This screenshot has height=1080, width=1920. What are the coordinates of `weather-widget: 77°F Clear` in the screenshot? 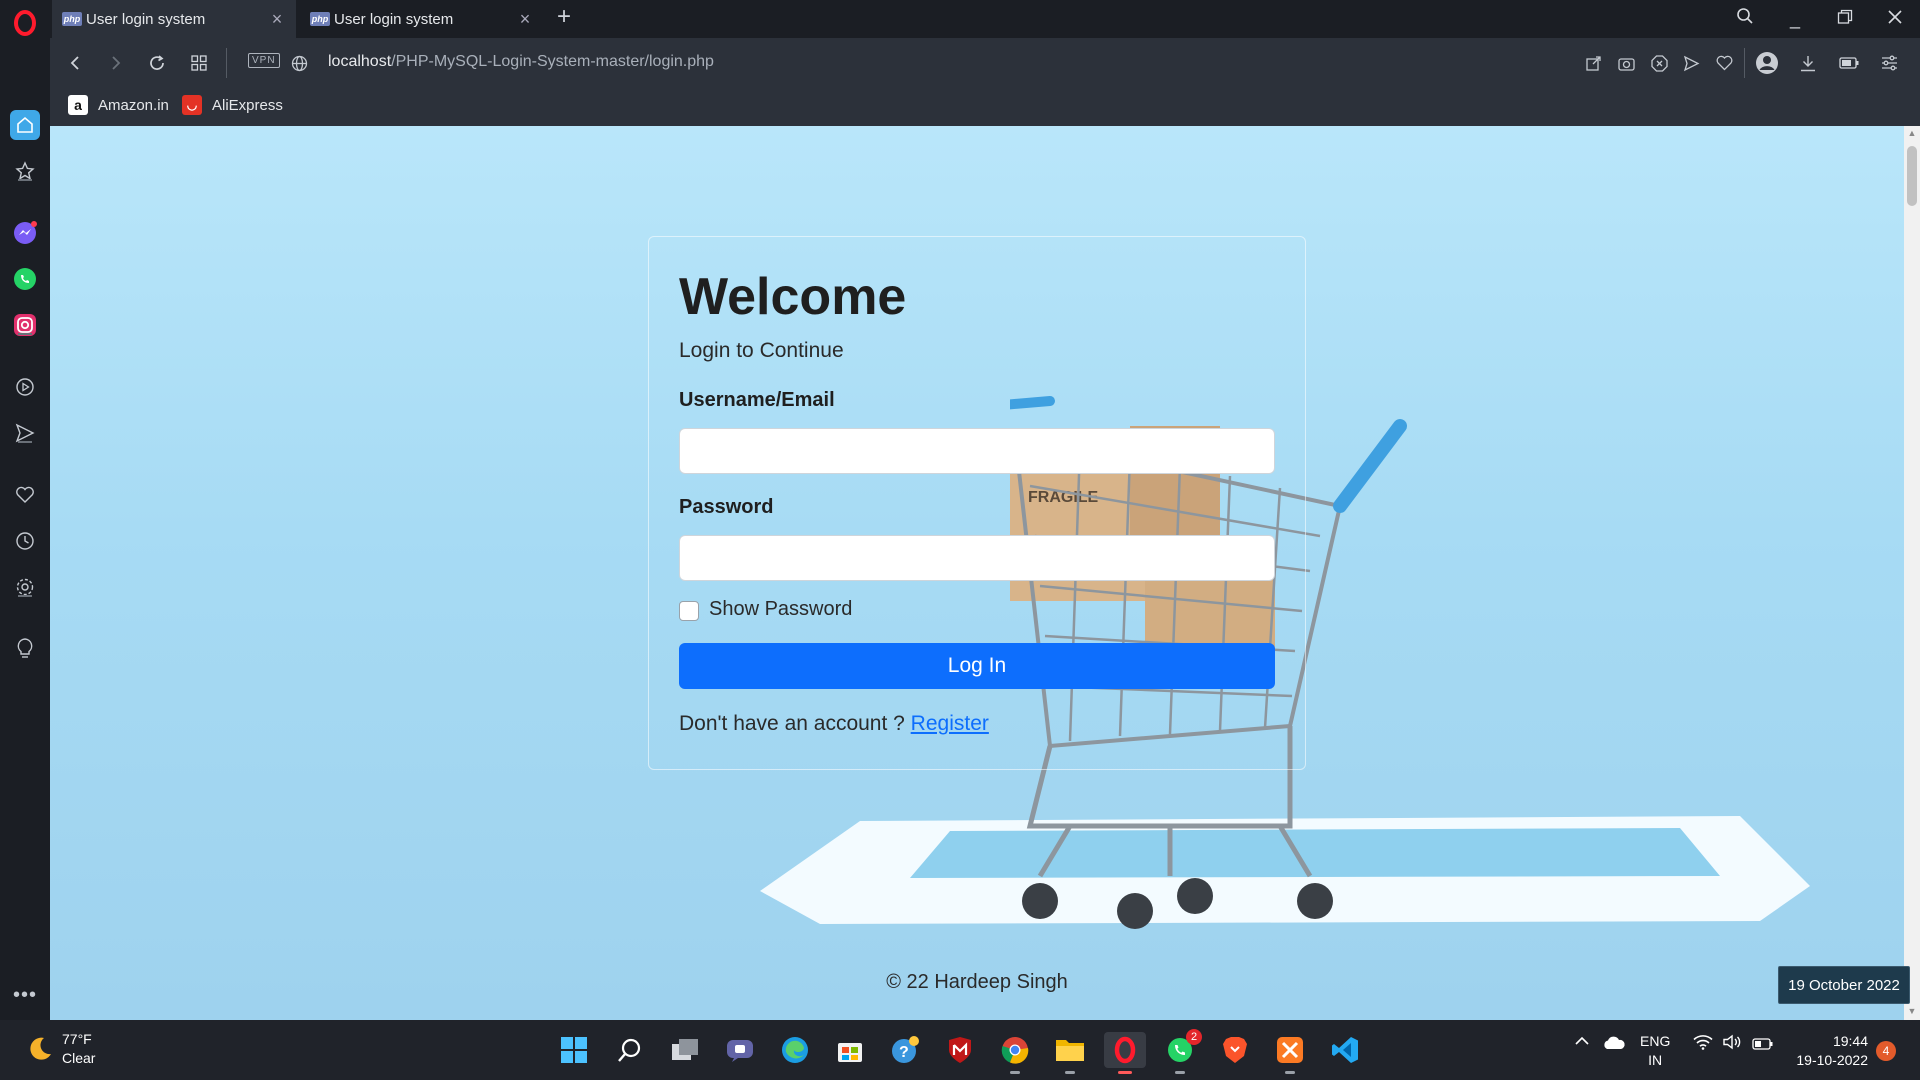 It's located at (59, 1049).